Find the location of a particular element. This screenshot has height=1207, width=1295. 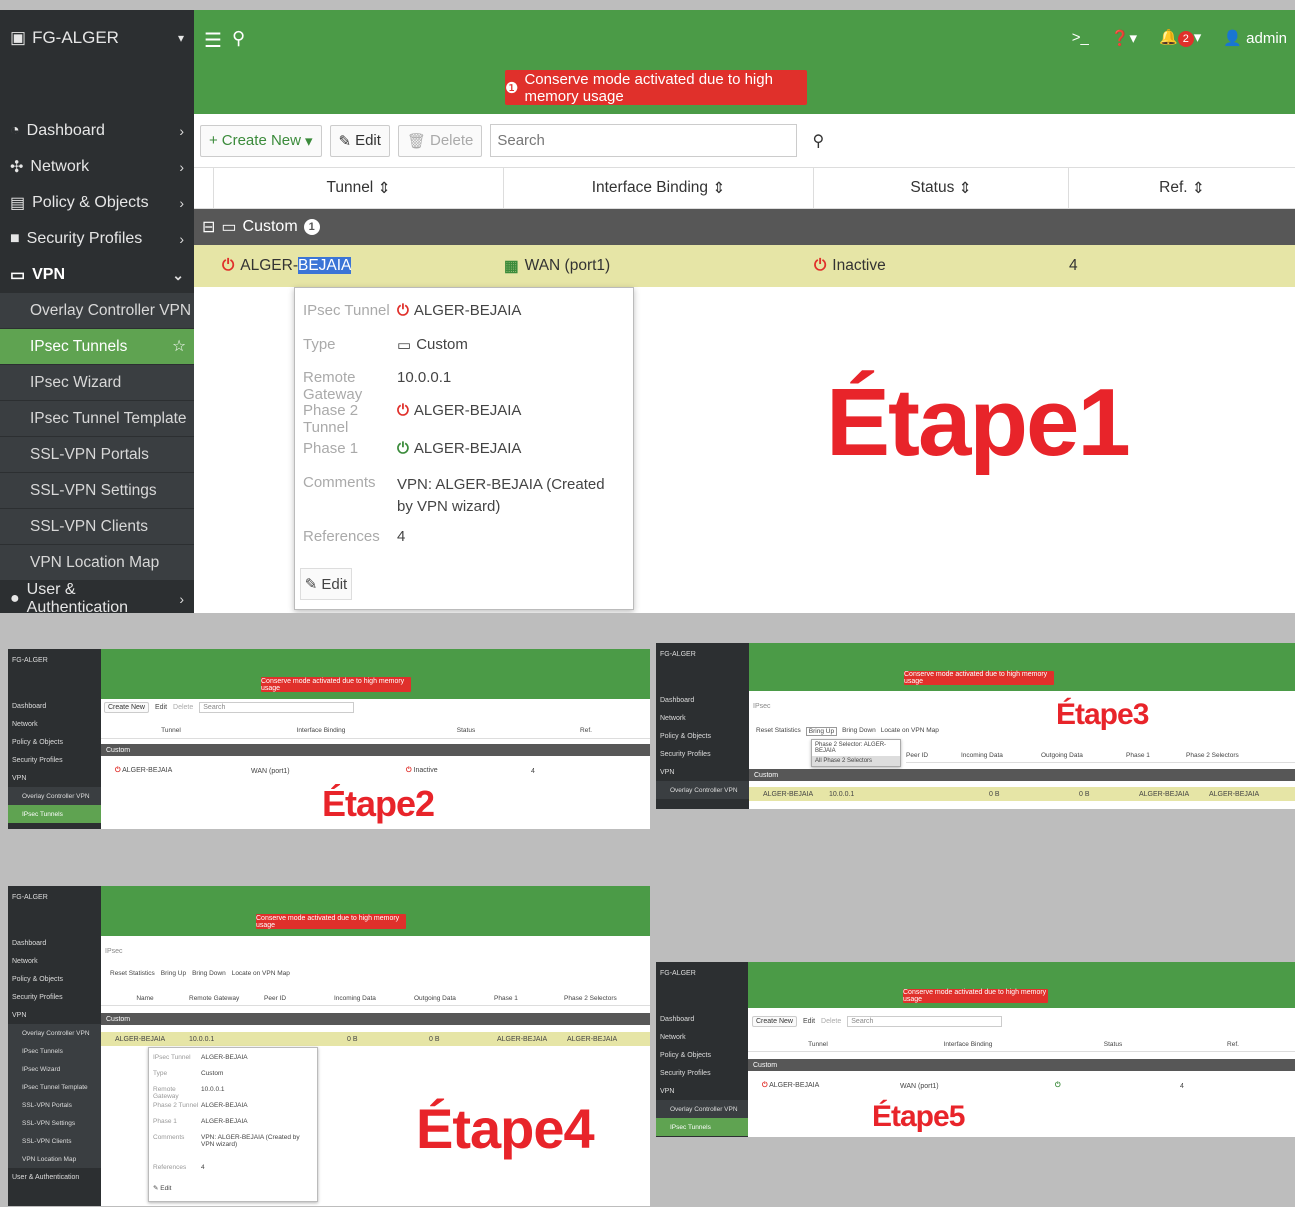

column-name: Name is located at coordinates (145, 998).